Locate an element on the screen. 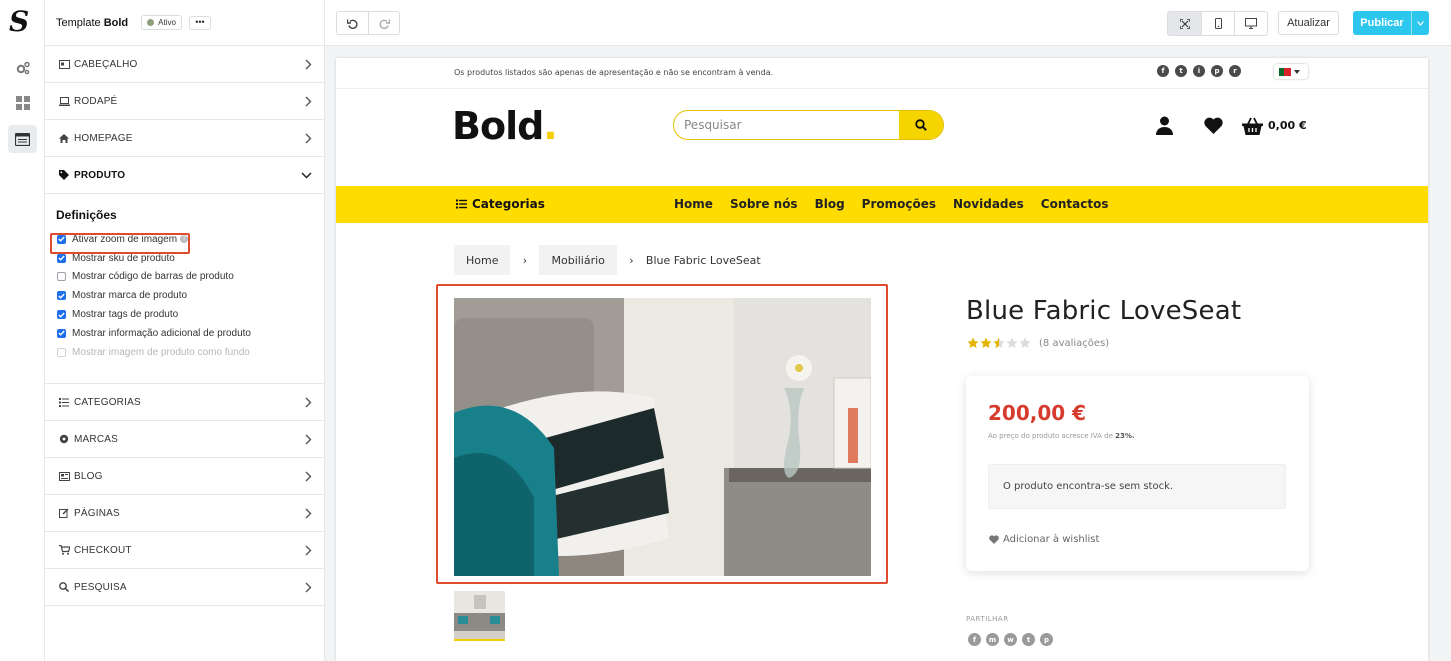 This screenshot has width=1451, height=661. template-editor-icon is located at coordinates (22, 139).